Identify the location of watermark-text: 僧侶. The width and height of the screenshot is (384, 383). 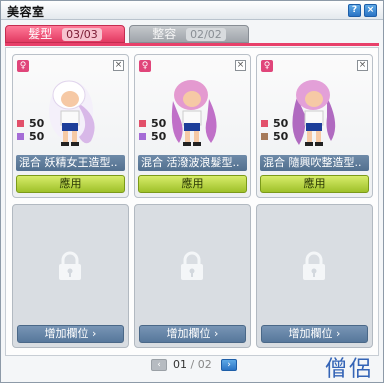
(348, 369).